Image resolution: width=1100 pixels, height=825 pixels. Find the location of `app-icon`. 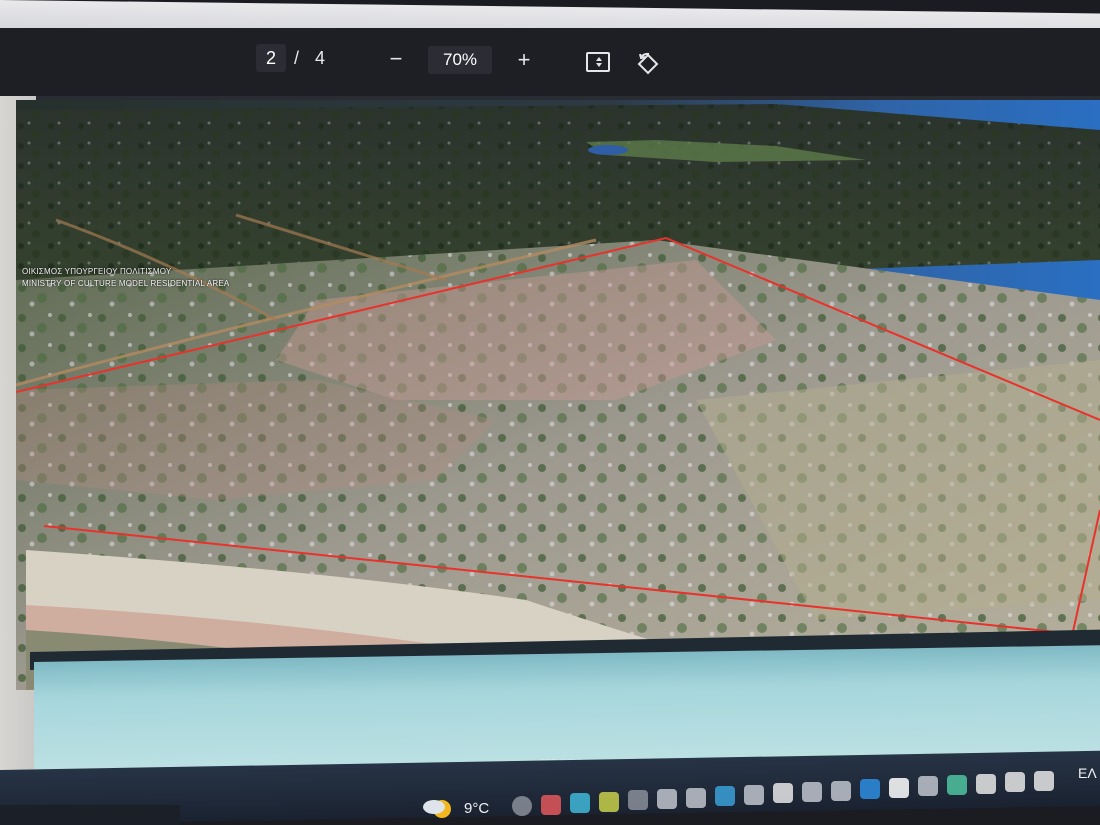

app-icon is located at coordinates (957, 785).